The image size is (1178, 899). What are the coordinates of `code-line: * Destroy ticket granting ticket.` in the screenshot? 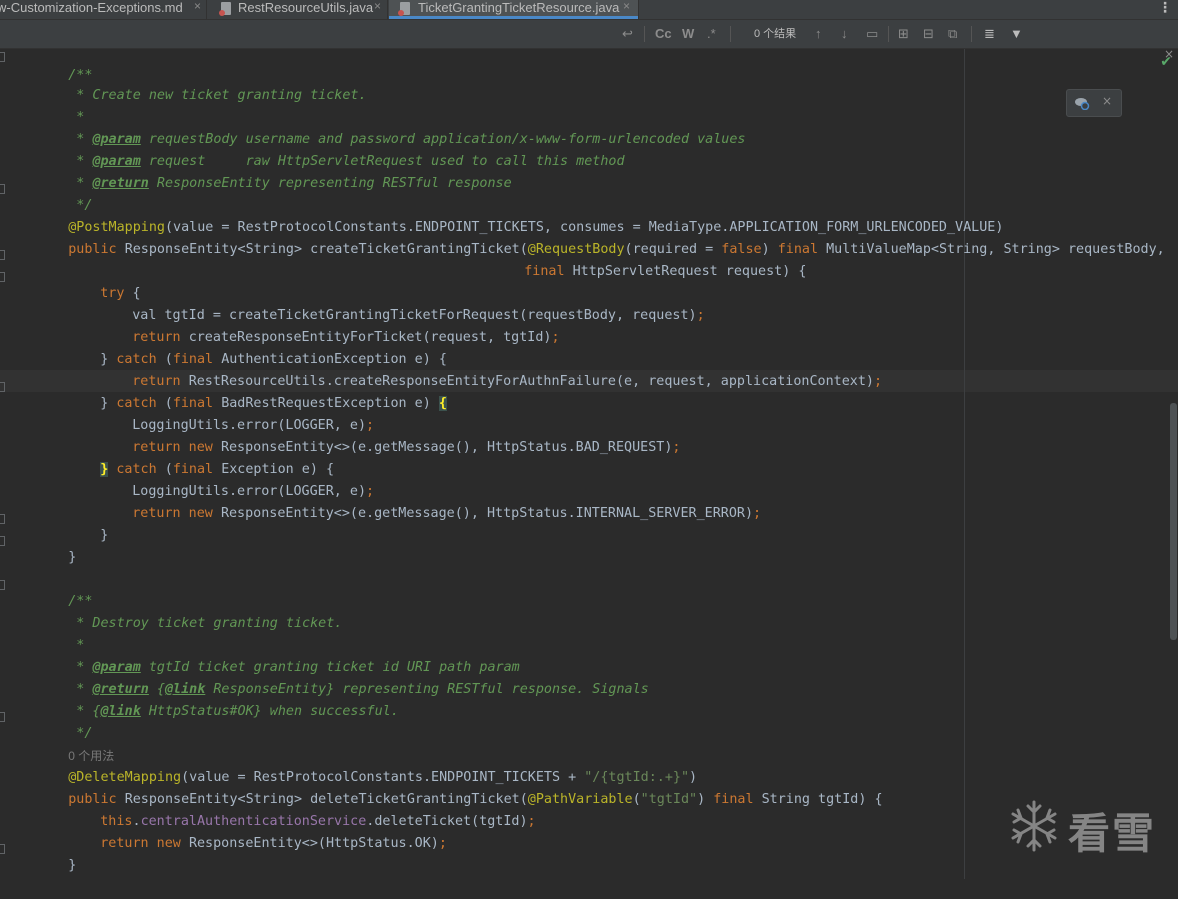 It's located at (189, 611).